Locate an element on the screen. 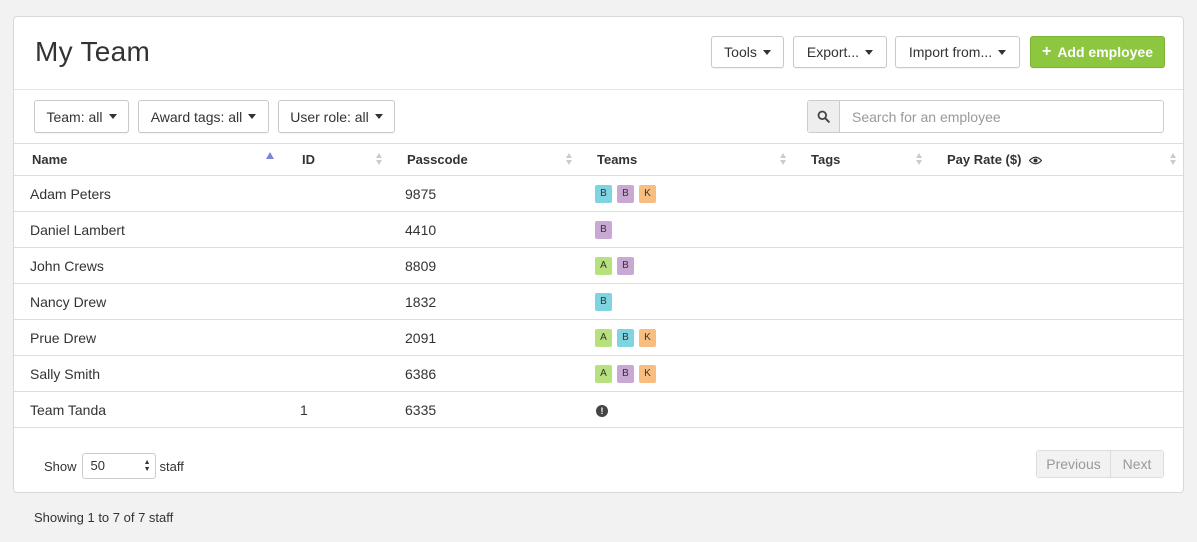 This screenshot has height=542, width=1197. column-header-passcode: Passcode is located at coordinates (484, 159).